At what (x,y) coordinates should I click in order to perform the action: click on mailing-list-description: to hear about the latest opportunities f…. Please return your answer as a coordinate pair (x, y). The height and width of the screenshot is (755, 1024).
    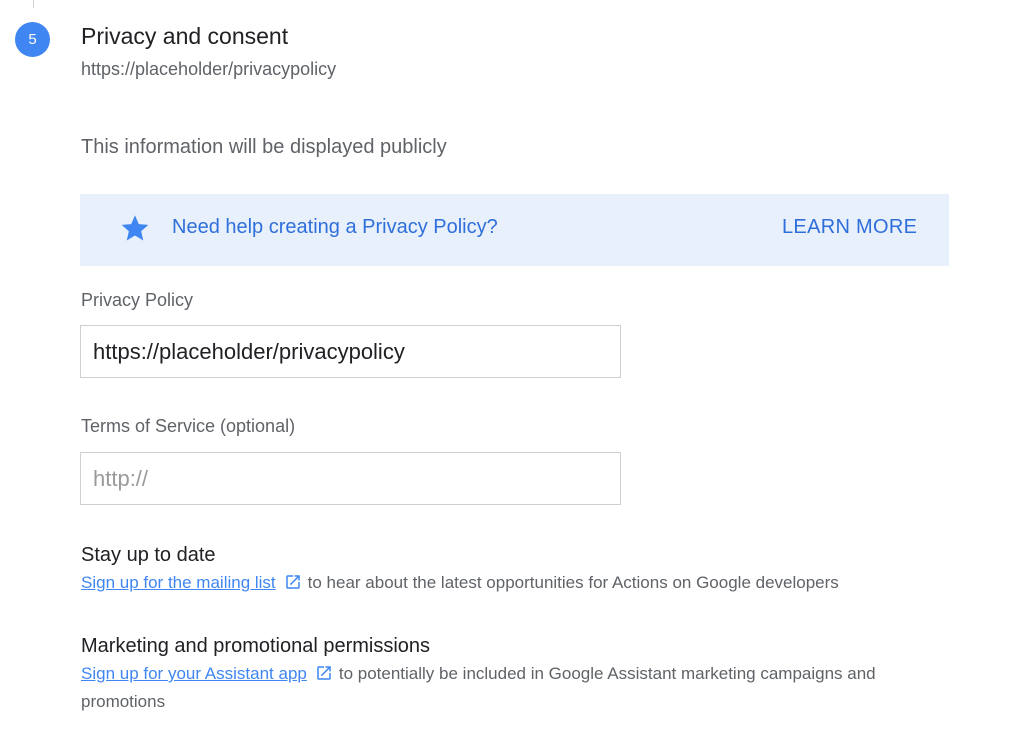
    Looking at the image, I should click on (573, 582).